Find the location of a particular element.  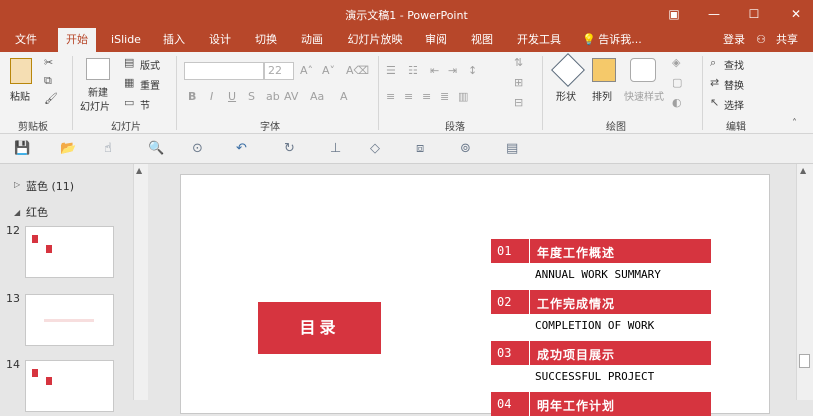

increase-font-icon: A˄ is located at coordinates (306, 70).